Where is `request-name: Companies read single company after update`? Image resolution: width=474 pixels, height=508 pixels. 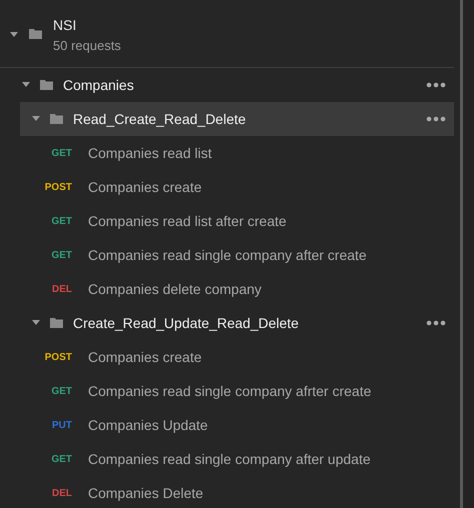
request-name: Companies read single company after update is located at coordinates (229, 459).